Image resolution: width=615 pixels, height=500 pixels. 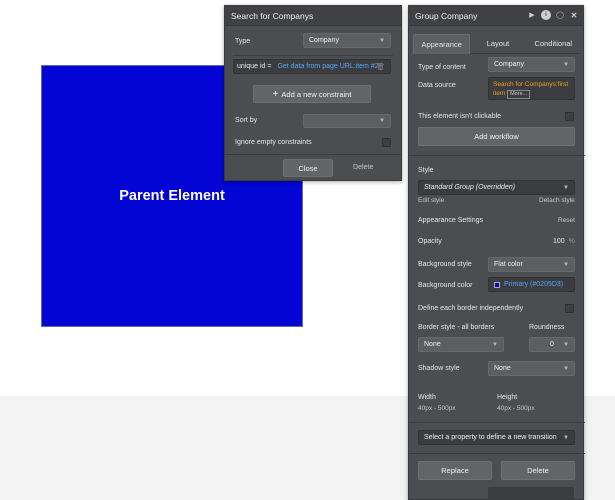 I want to click on detach-style-link: Detach style, so click(x=557, y=200).